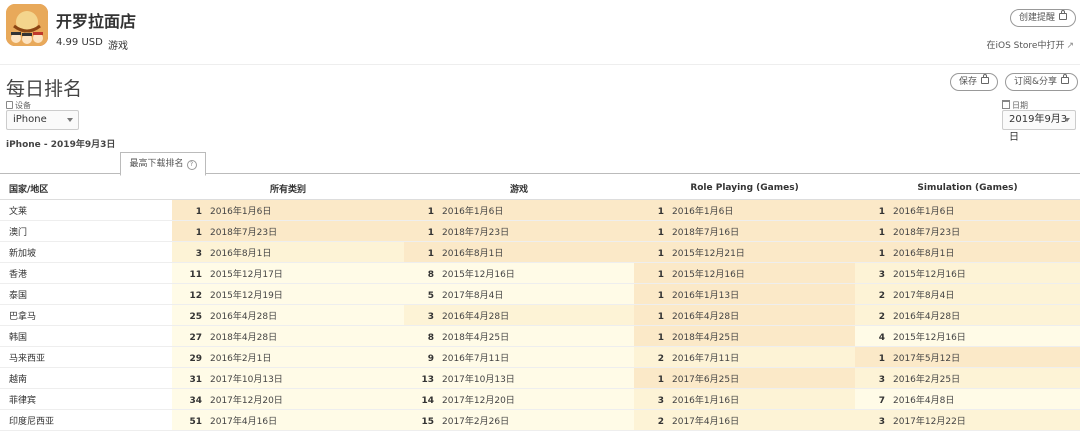  I want to click on rank-date: 2018年7月23日, so click(927, 232).